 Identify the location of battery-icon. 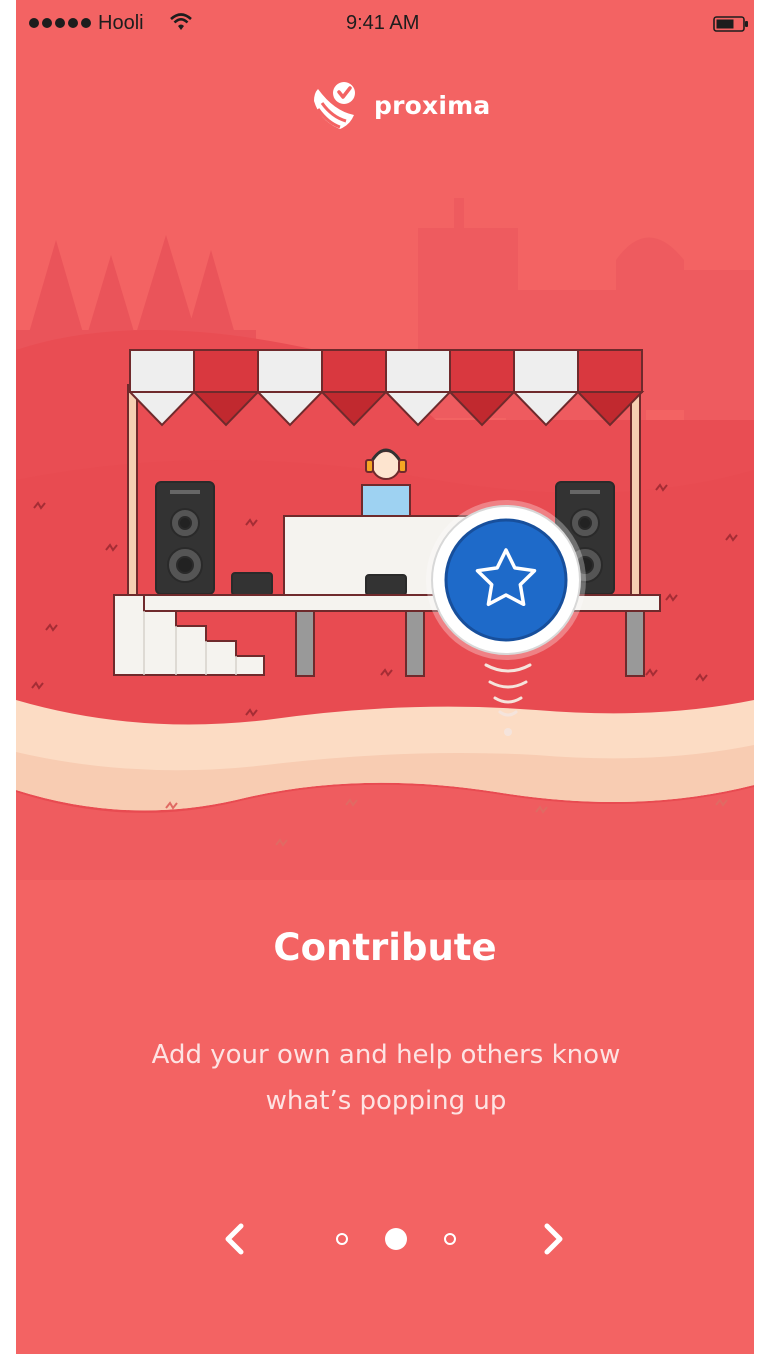
(730, 24).